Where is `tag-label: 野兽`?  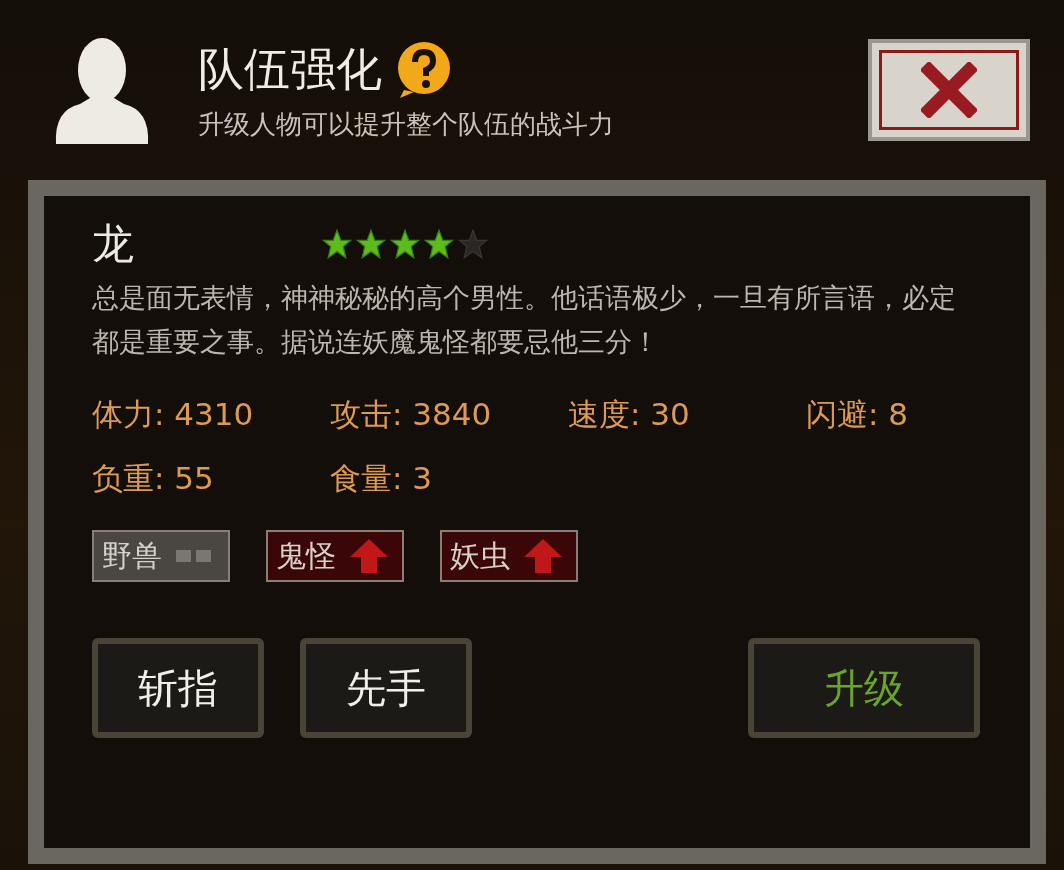 tag-label: 野兽 is located at coordinates (132, 555).